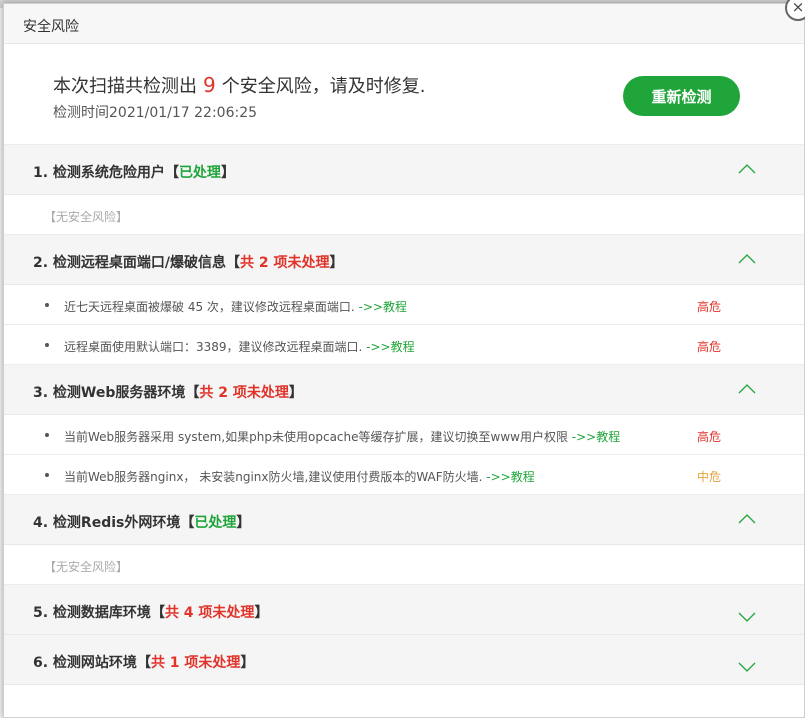 The image size is (805, 718). I want to click on risk-item-text: 近七天远程桌面被爆破 45 次，建议修改远程桌面端口. ->>教程, so click(235, 306).